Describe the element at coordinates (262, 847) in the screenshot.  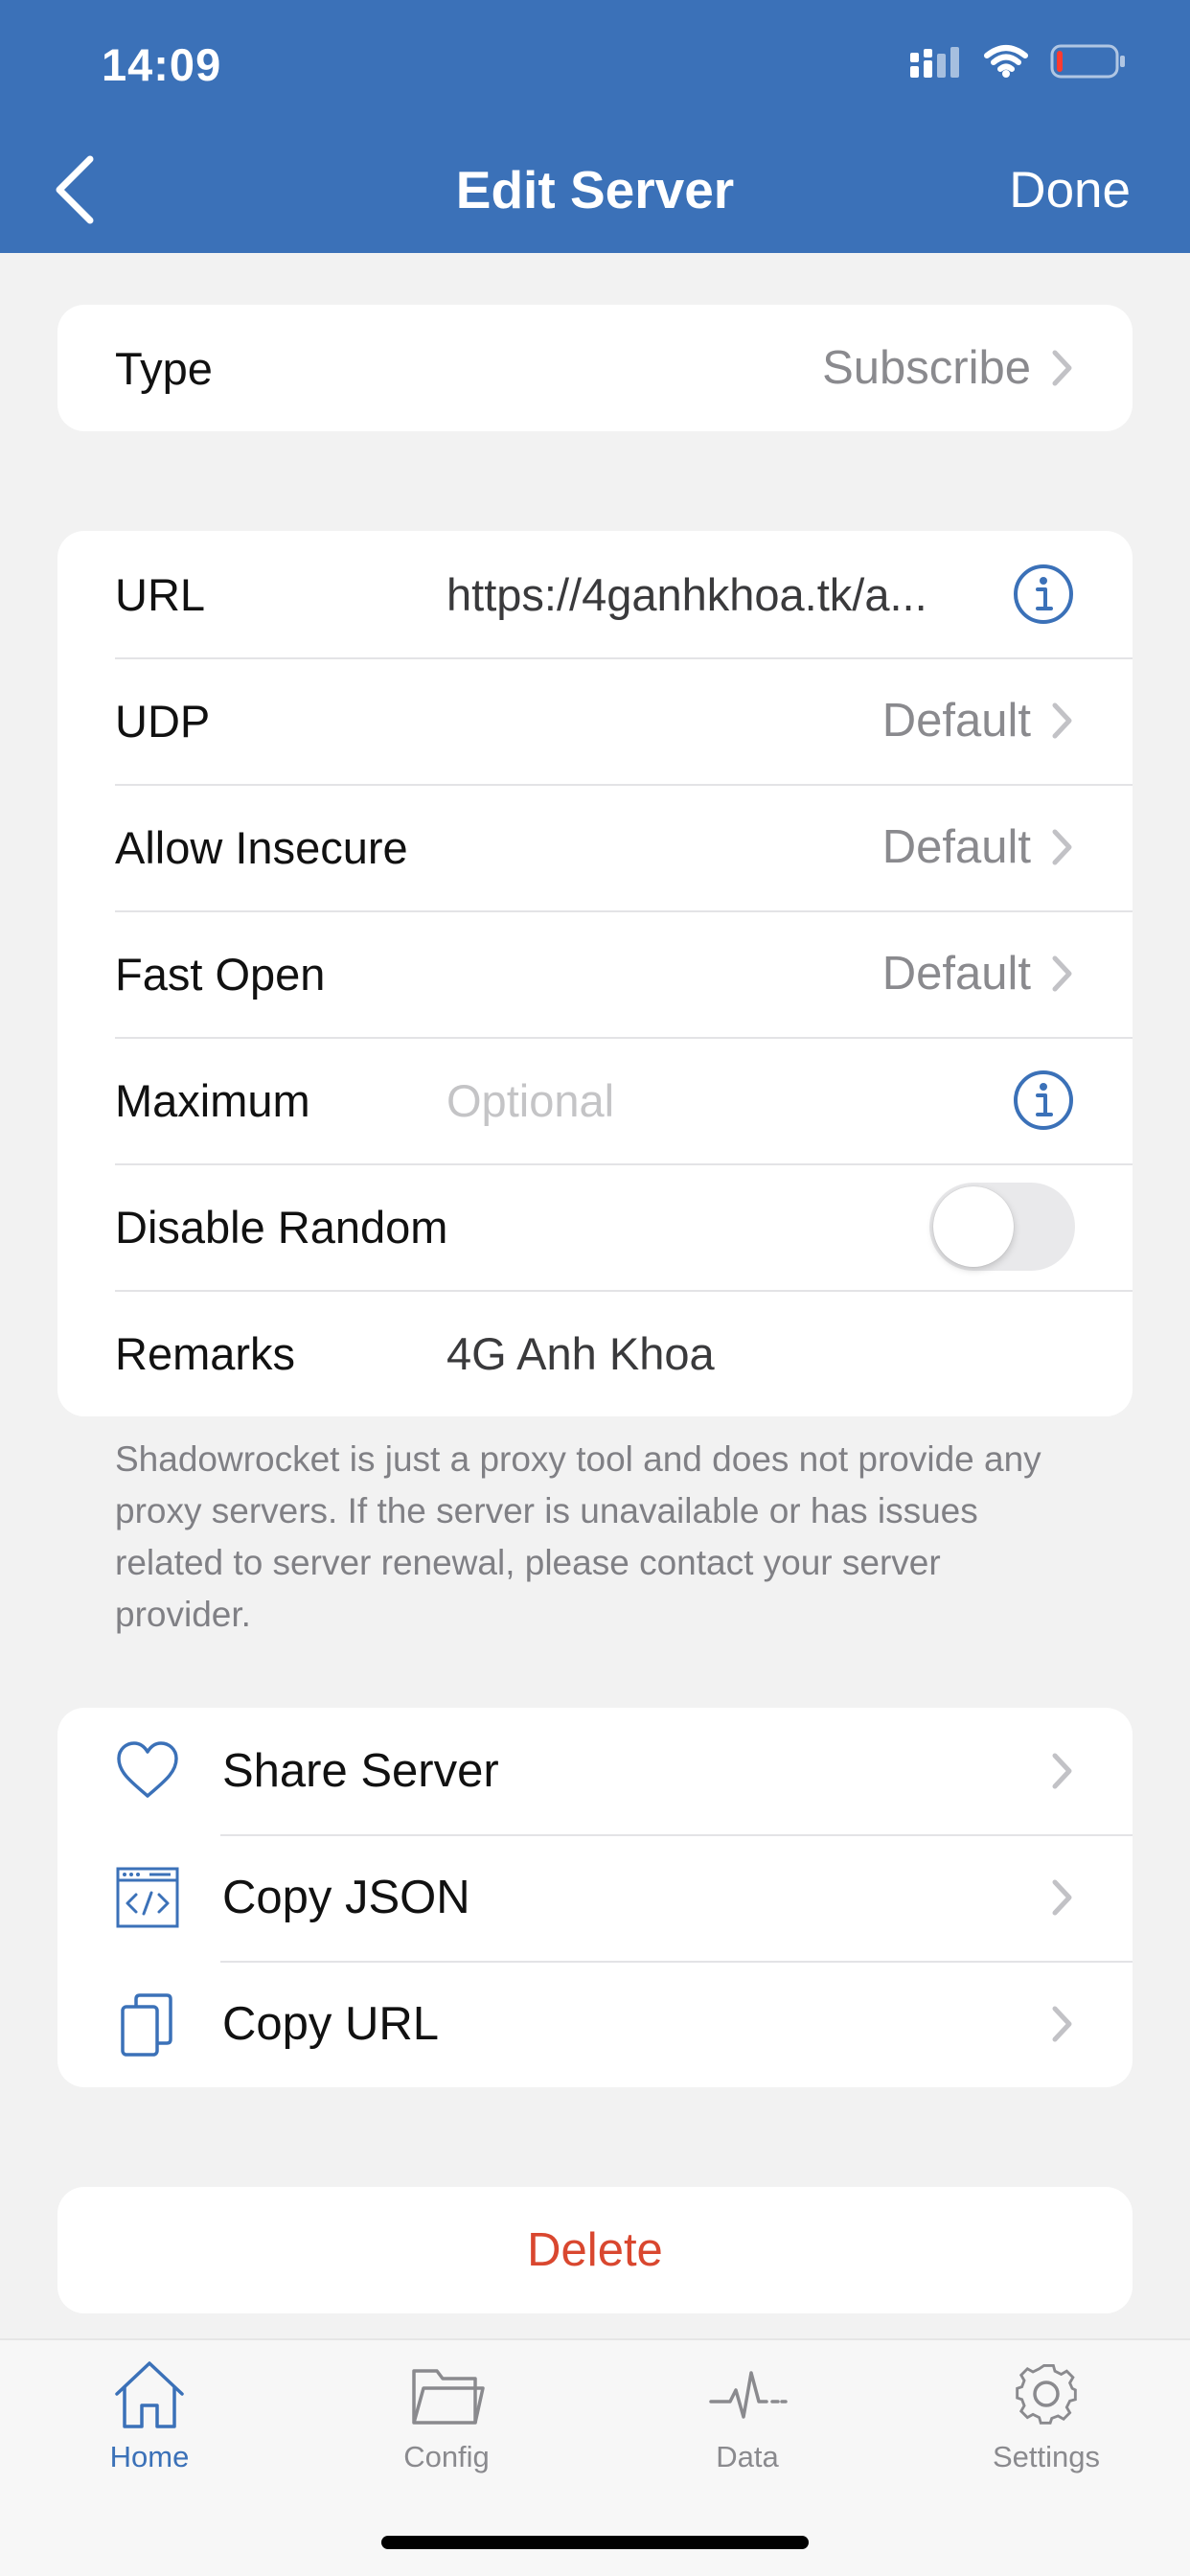
I see `allow-insecure-label: Allow Insecure` at that location.